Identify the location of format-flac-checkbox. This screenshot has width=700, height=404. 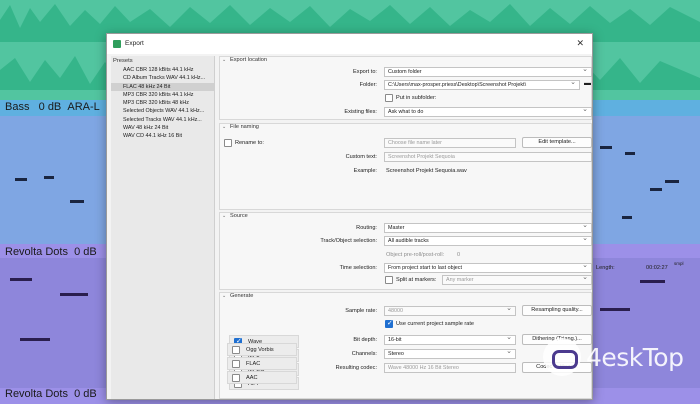
(236, 364).